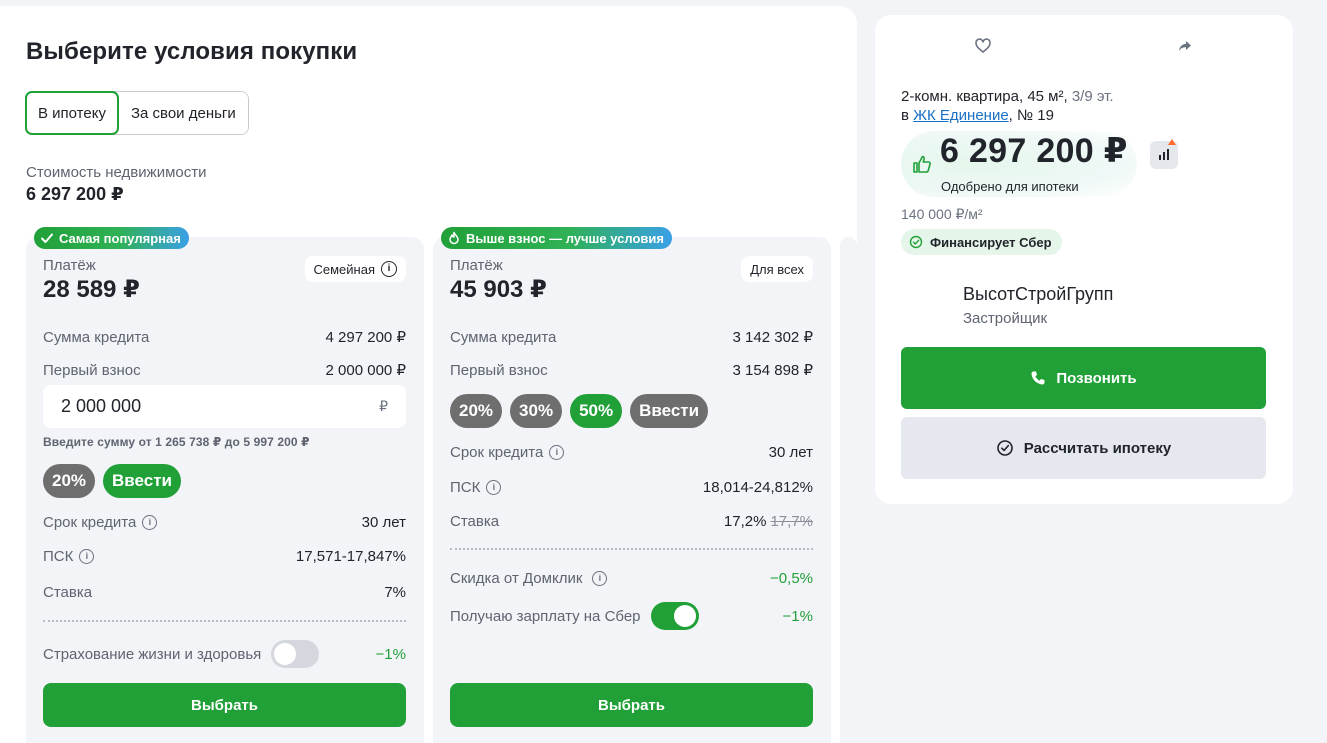 The image size is (1327, 743). Describe the element at coordinates (984, 96) in the screenshot. I see `listing-type: 2-комн. квартира, 45 м²,` at that location.